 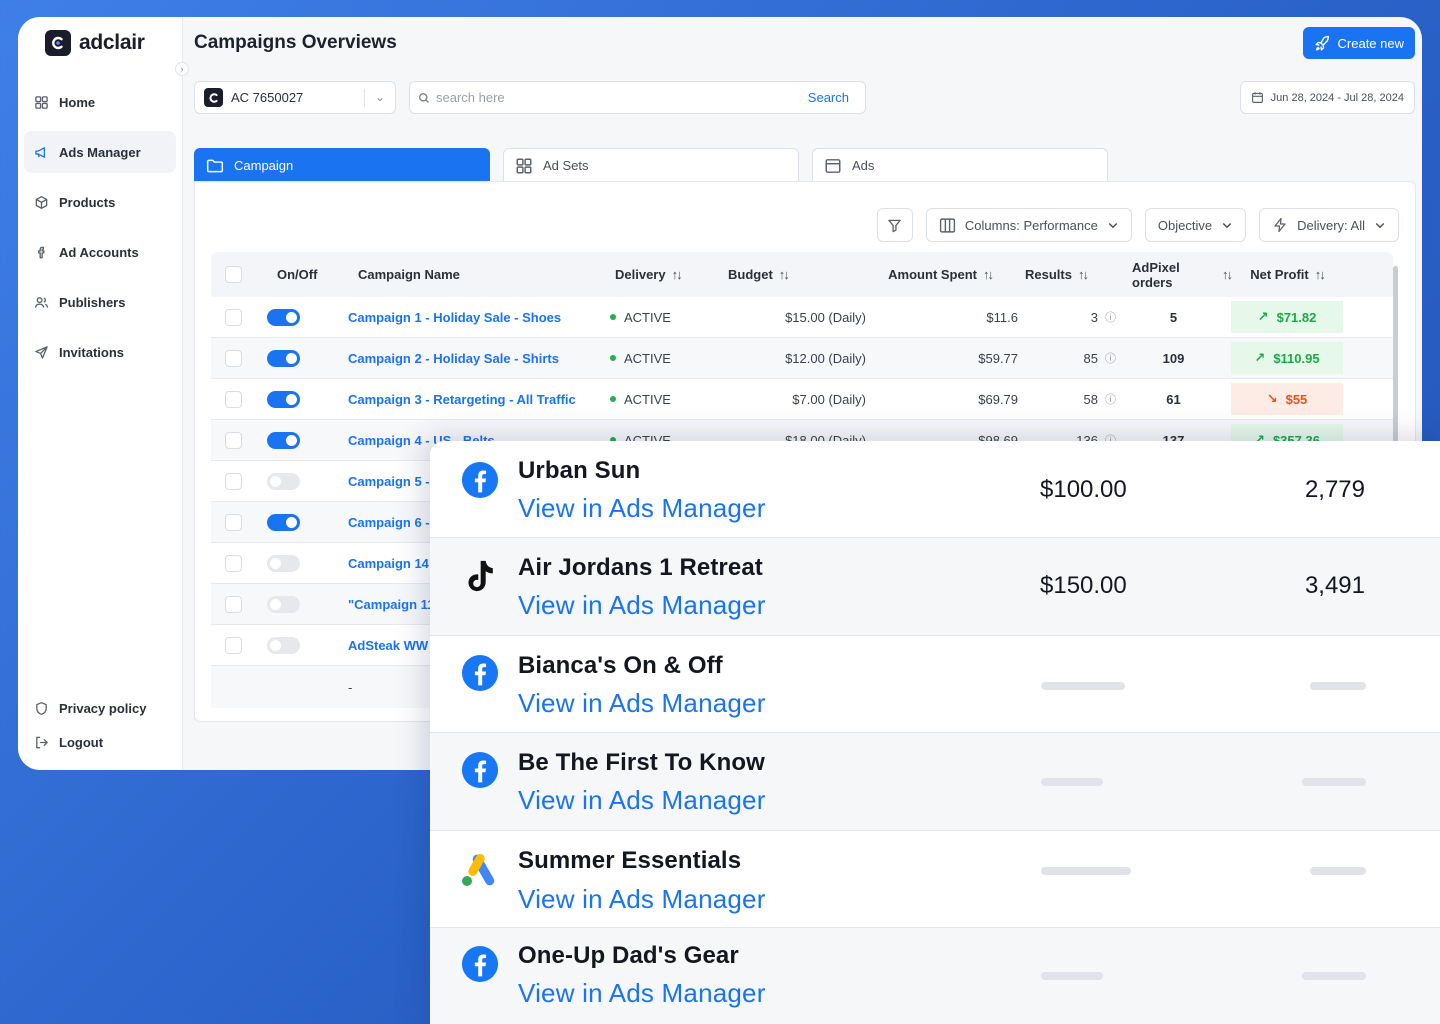 I want to click on search-button: Search, so click(x=828, y=97).